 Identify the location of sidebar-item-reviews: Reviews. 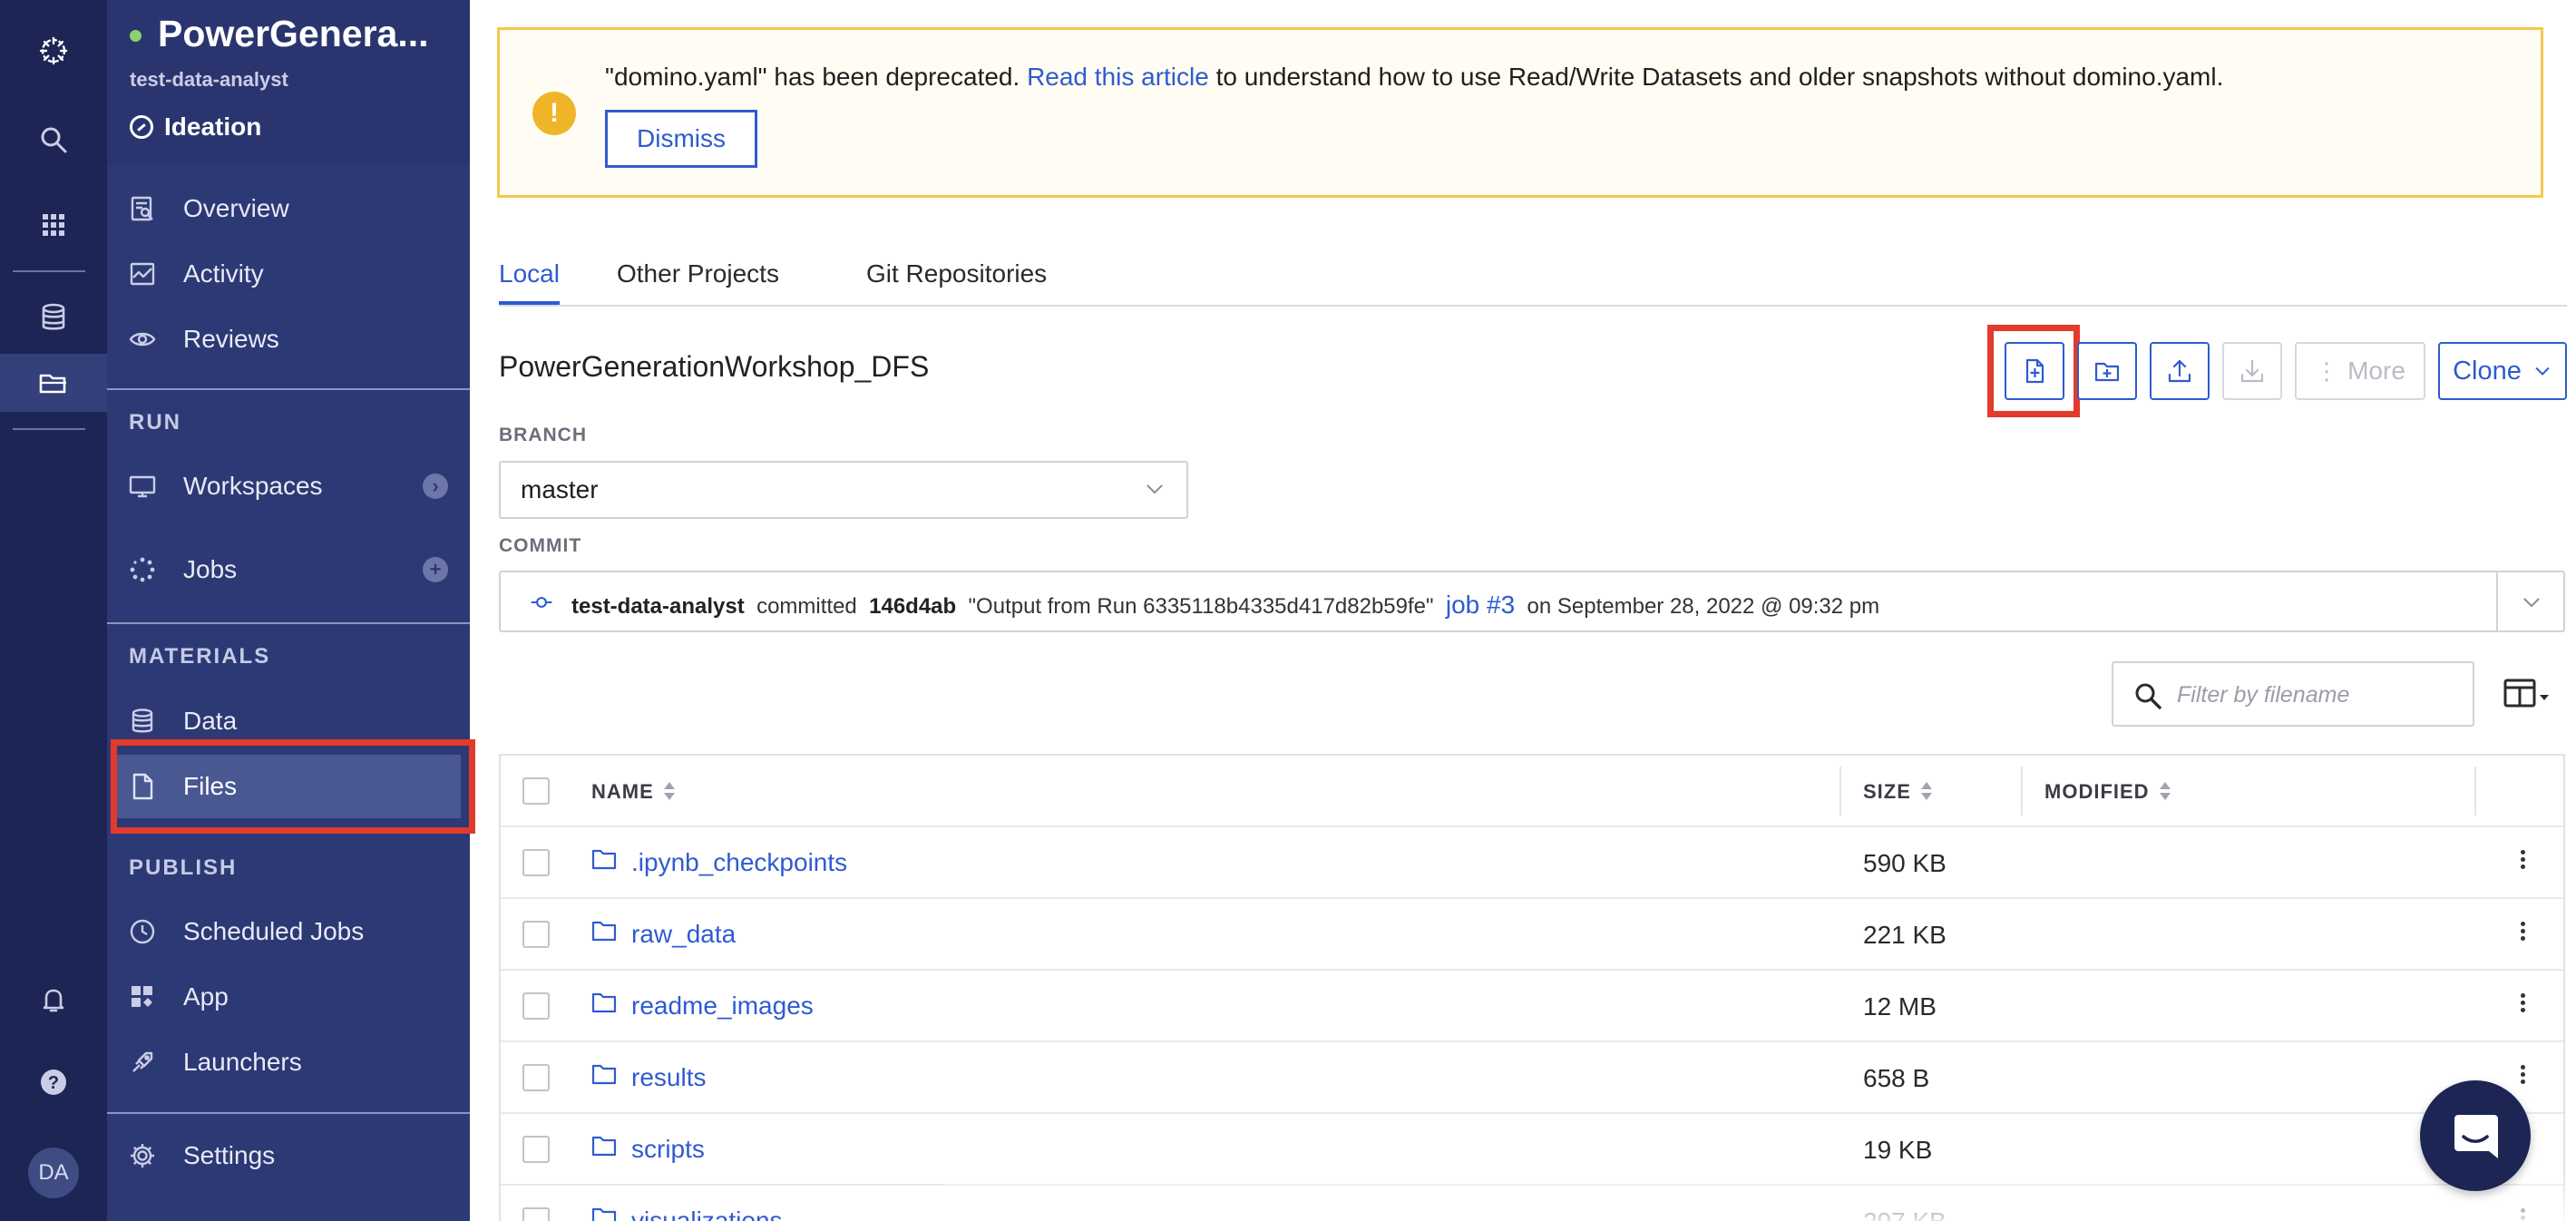
(288, 339).